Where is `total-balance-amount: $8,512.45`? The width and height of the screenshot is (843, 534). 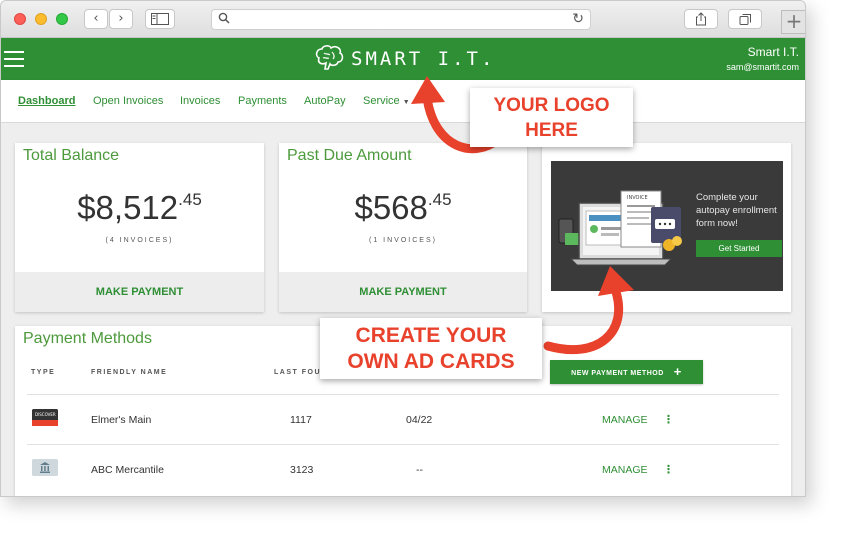
total-balance-amount: $8,512.45 is located at coordinates (139, 208).